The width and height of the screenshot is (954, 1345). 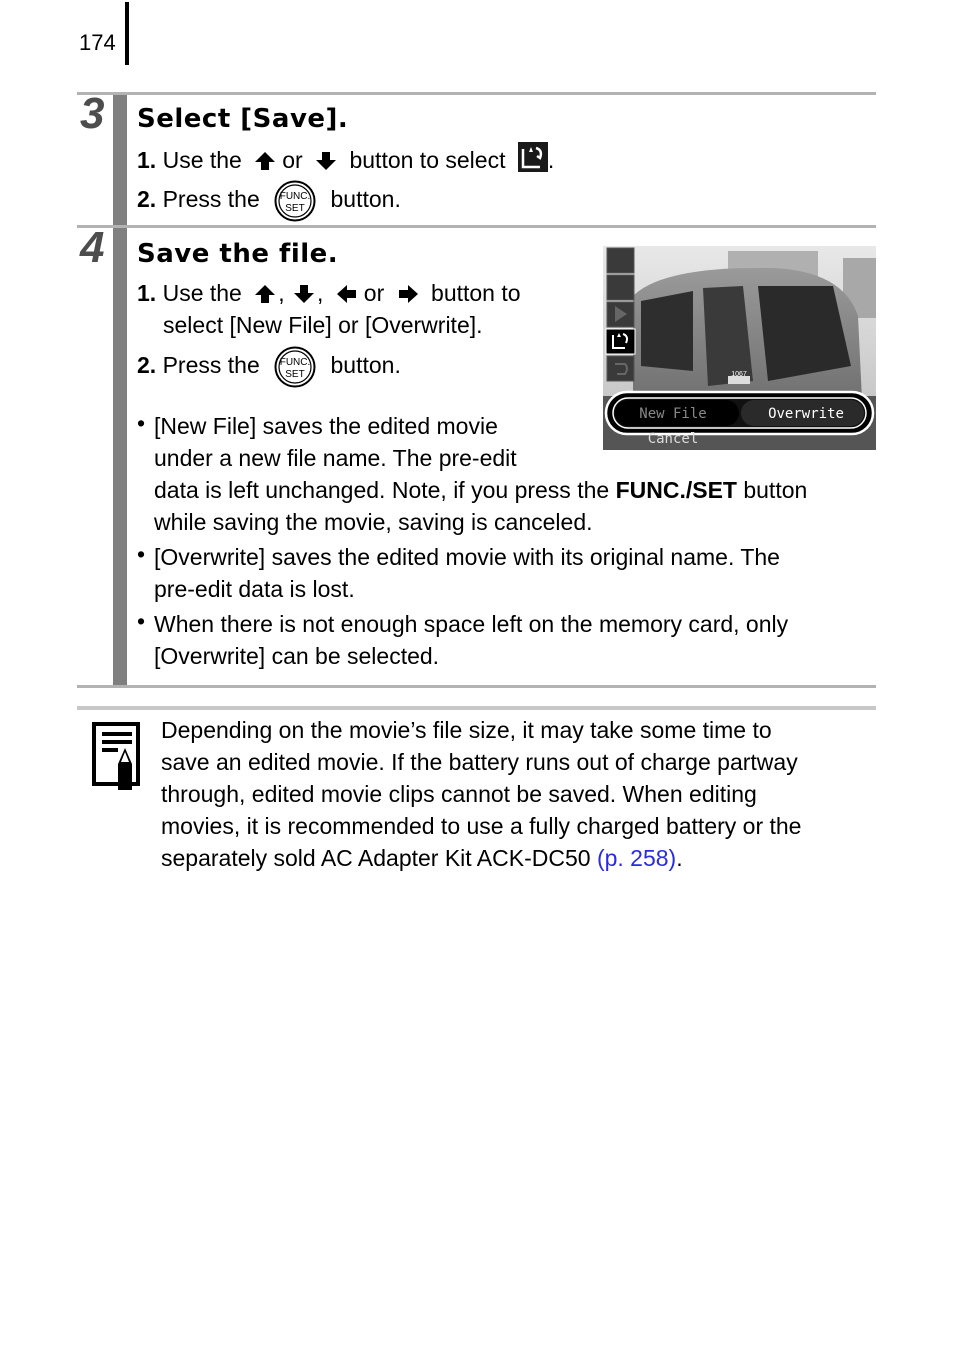 What do you see at coordinates (269, 201) in the screenshot?
I see `step-3-instruction-2: 2. Press the FUNC. SET button.` at bounding box center [269, 201].